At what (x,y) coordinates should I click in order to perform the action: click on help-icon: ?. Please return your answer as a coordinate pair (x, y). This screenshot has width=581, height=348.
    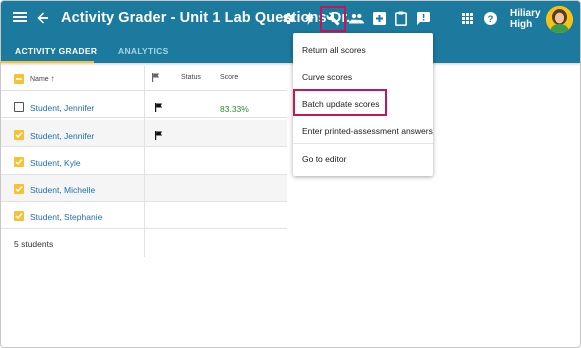
    Looking at the image, I should click on (490, 18).